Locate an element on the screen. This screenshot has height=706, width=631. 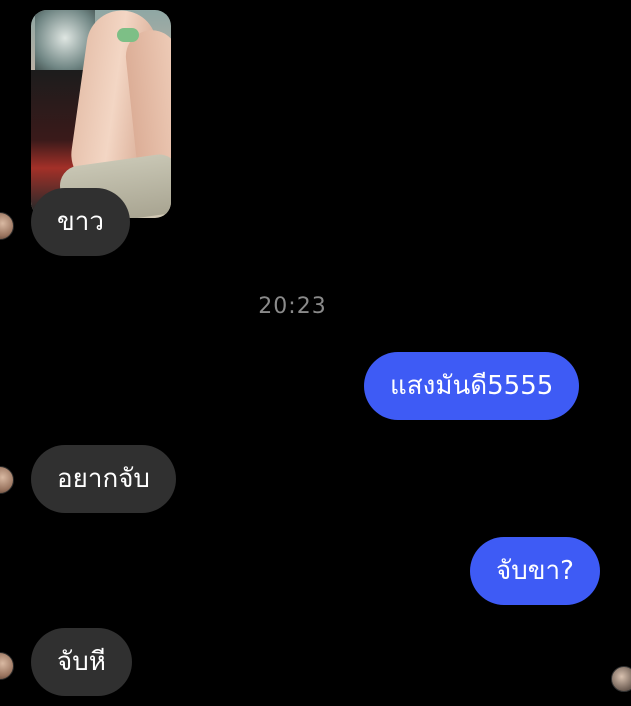
incoming-message-bubble: จับหี is located at coordinates (81, 662).